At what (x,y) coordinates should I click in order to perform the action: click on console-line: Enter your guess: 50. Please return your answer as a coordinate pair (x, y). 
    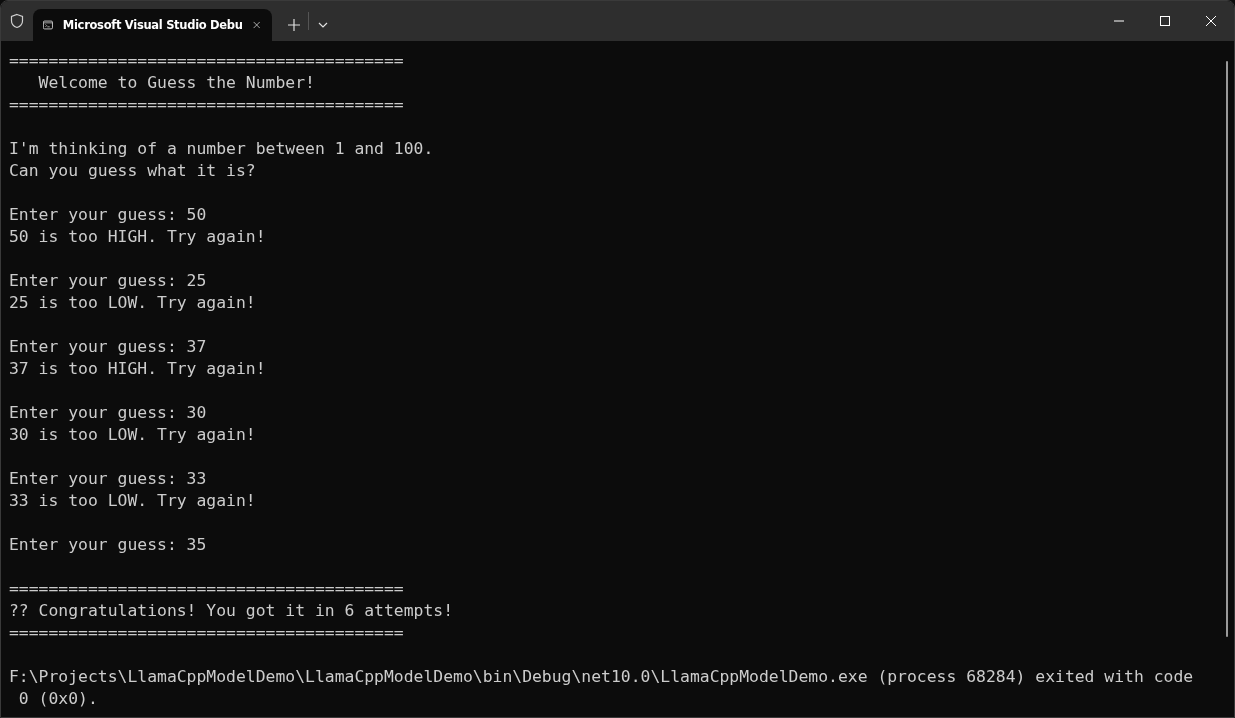
    Looking at the image, I should click on (108, 215).